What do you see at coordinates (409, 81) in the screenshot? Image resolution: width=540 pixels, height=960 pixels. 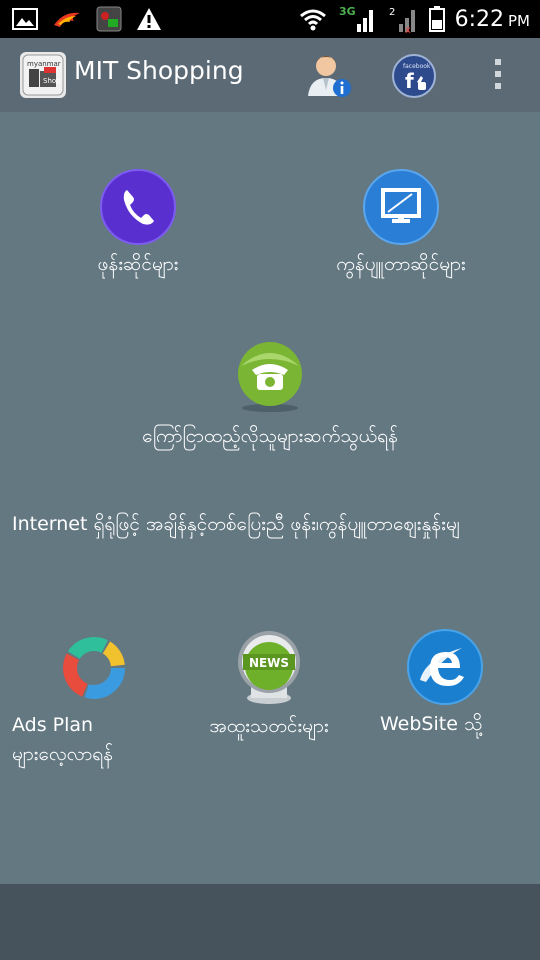 I see `svg-text: f` at bounding box center [409, 81].